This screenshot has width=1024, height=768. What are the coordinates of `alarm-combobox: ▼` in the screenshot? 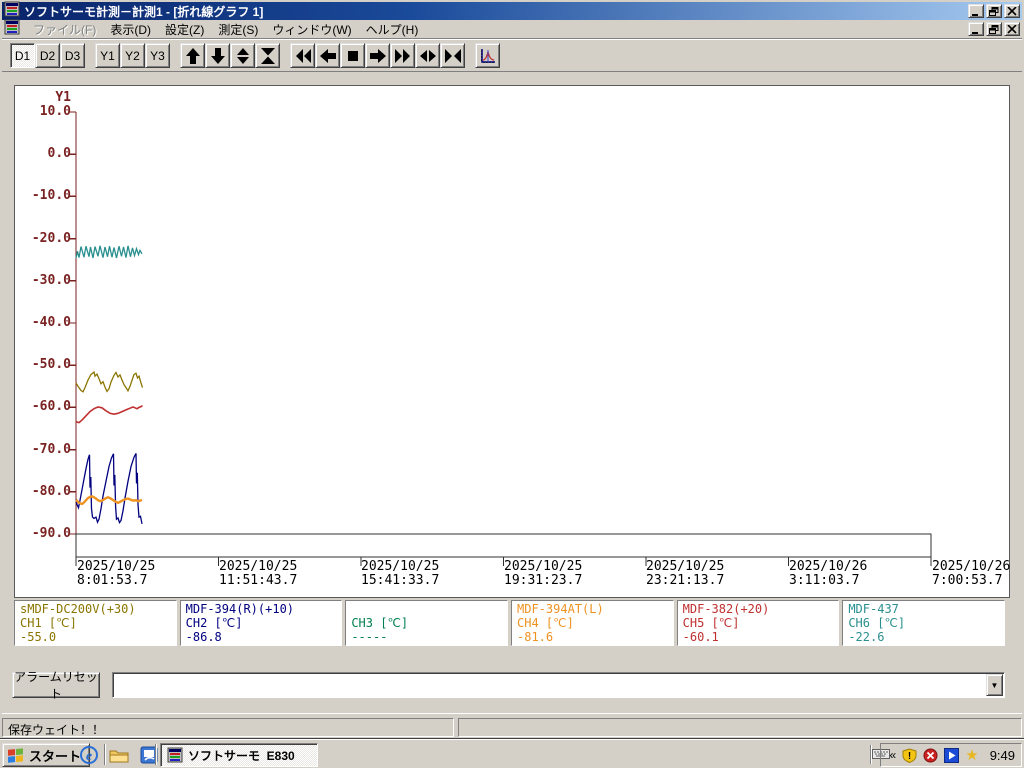 It's located at (558, 685).